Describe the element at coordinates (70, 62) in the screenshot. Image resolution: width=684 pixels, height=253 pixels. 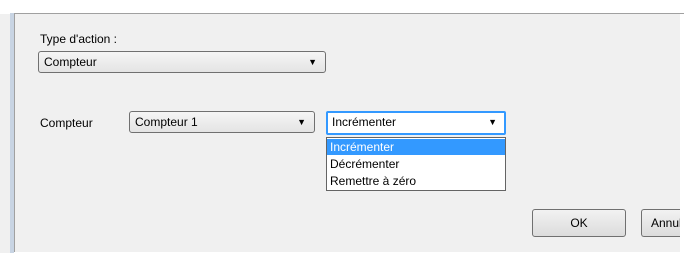
I see `action-type-value: Compteur` at that location.